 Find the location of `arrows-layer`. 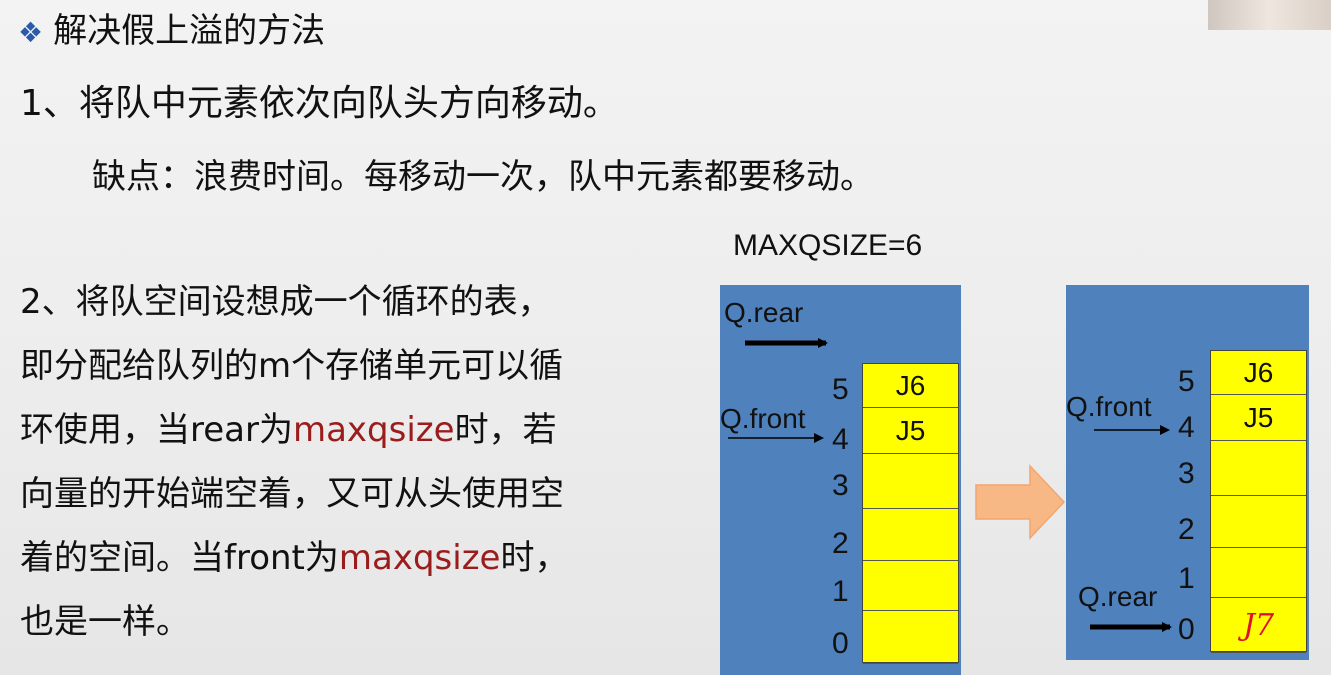

arrows-layer is located at coordinates (950, 485).